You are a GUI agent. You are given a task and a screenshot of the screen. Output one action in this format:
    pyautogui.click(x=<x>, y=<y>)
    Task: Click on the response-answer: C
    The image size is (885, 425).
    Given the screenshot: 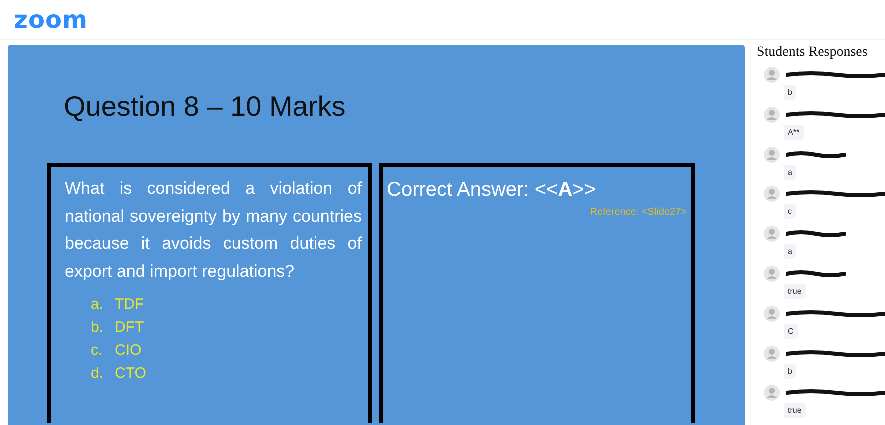 What is the action you would take?
    pyautogui.click(x=791, y=331)
    